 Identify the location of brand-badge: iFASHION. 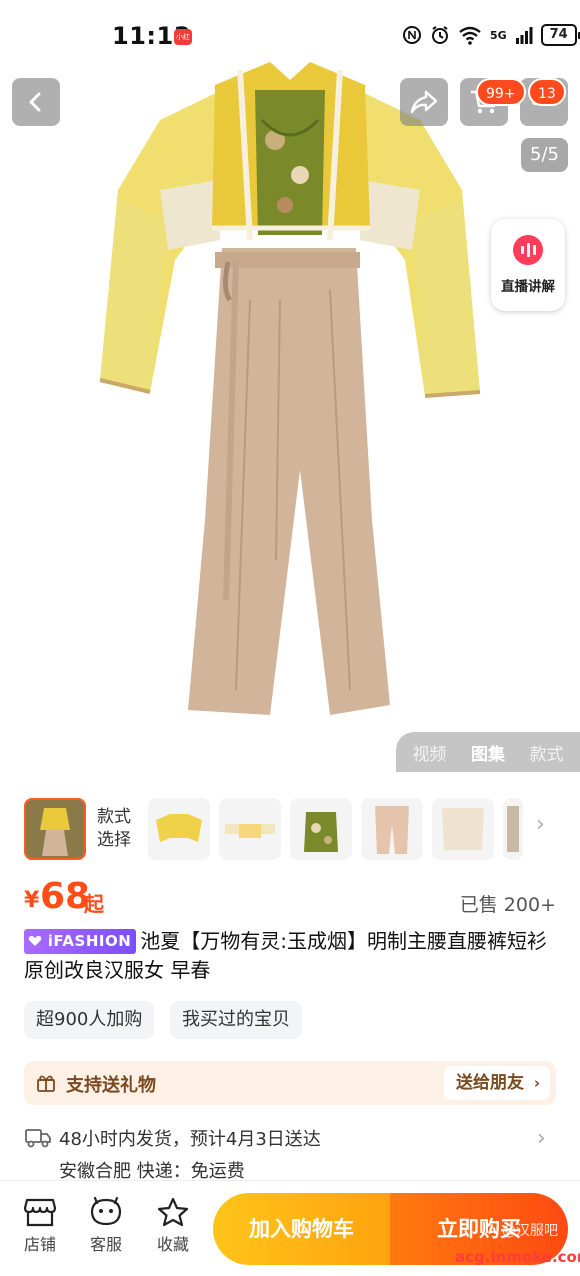
(80, 941).